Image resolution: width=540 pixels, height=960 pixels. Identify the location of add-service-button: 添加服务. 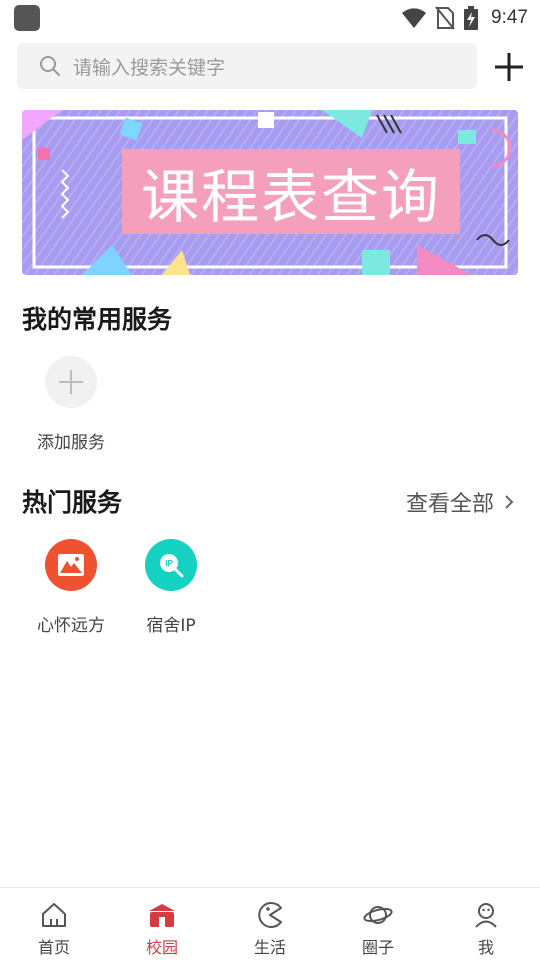
(71, 404).